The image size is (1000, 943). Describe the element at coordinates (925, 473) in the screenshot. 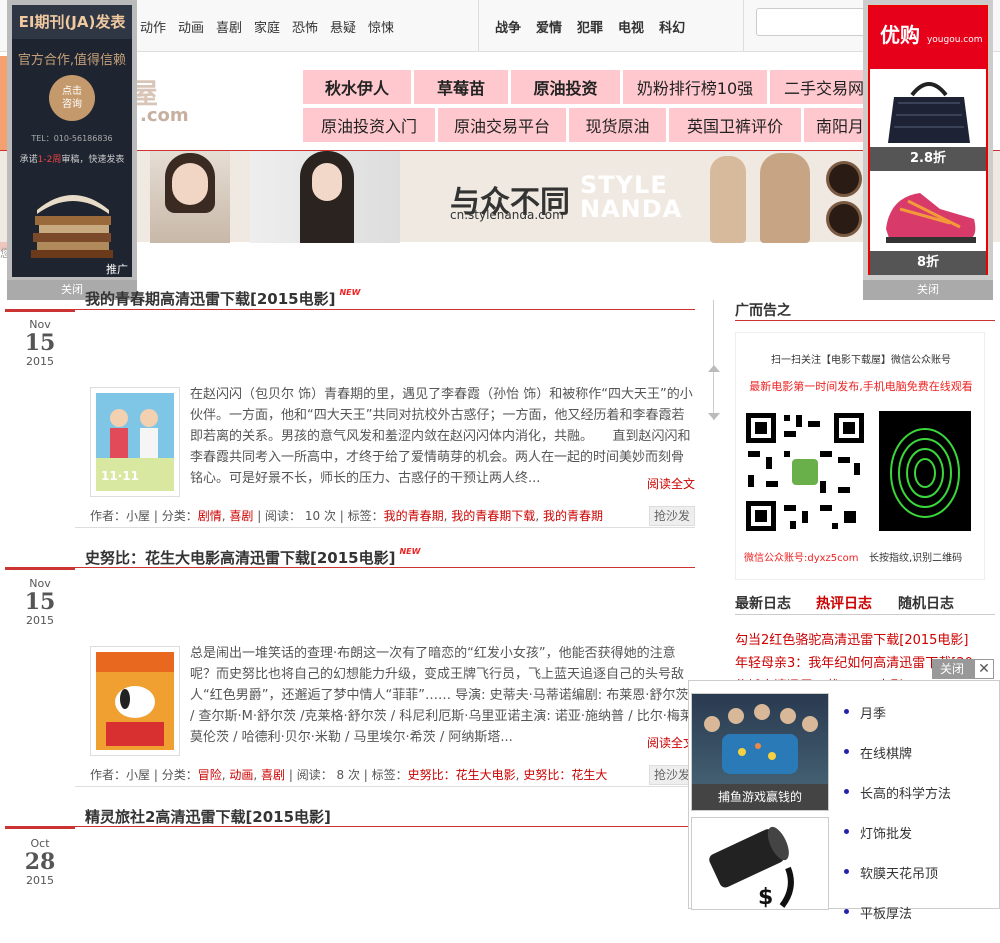

I see `fingerprint-icon` at that location.